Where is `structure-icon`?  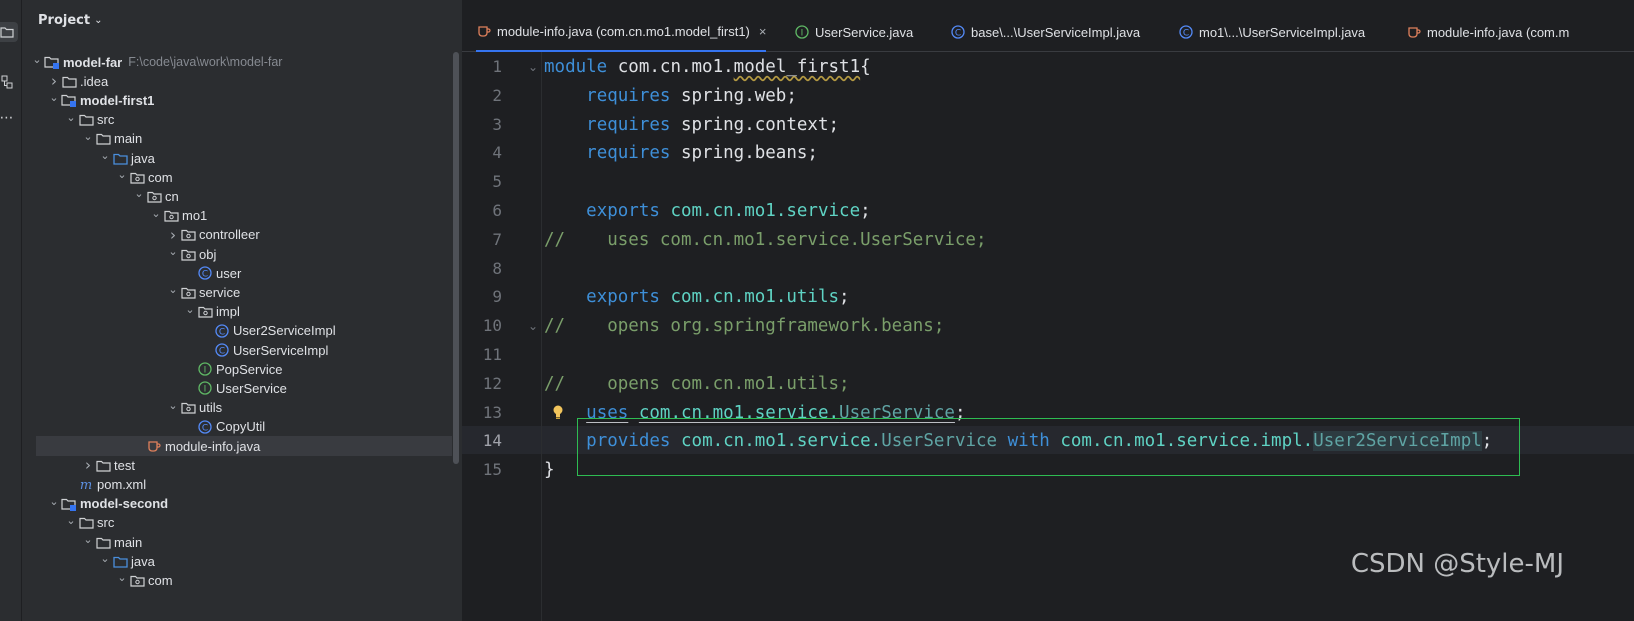 structure-icon is located at coordinates (9, 82).